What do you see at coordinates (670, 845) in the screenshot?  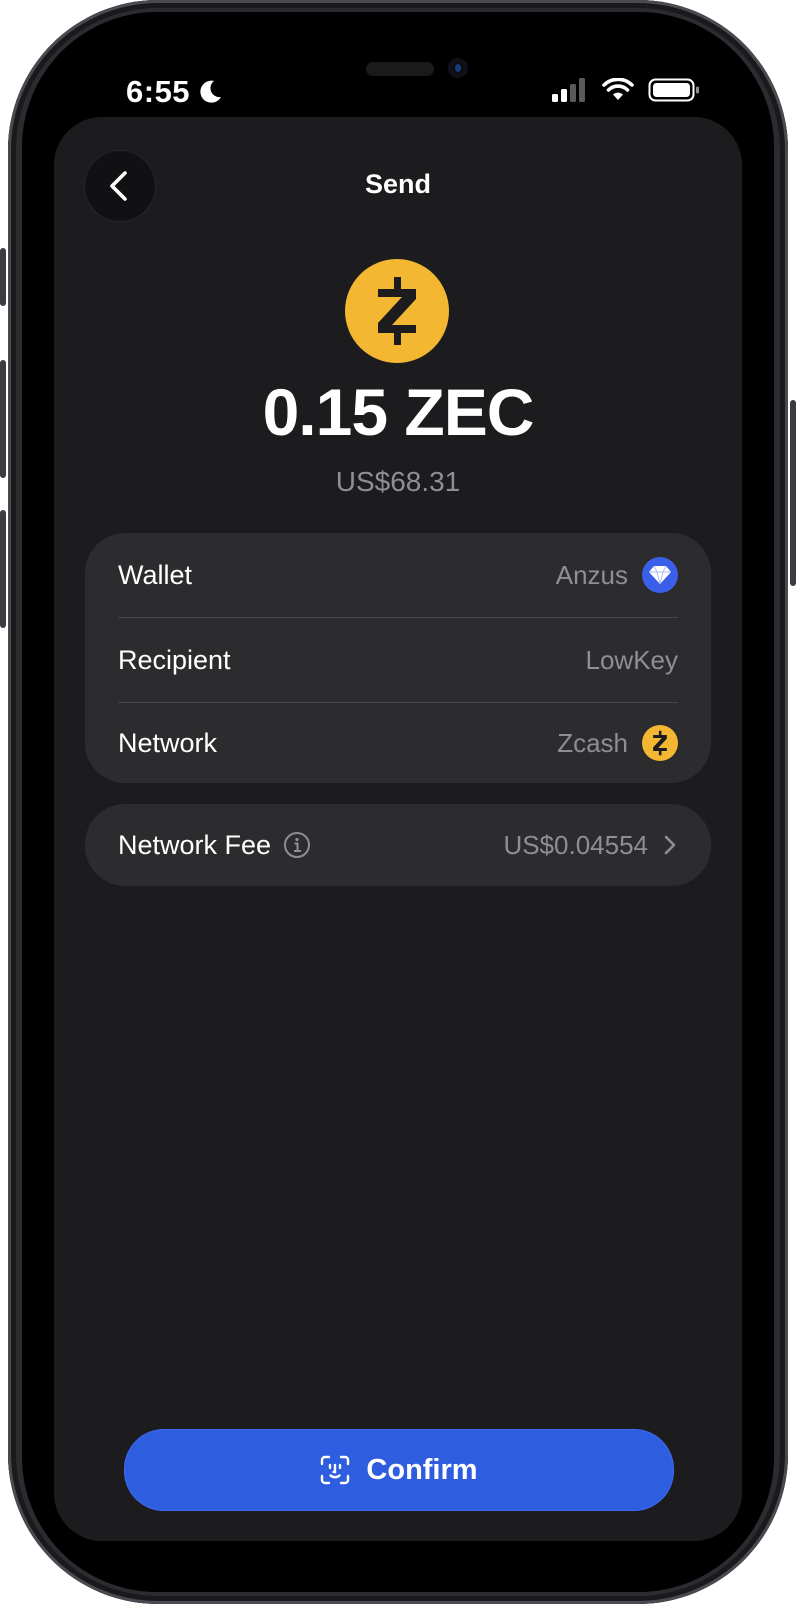 I see `chevron-right-icon` at bounding box center [670, 845].